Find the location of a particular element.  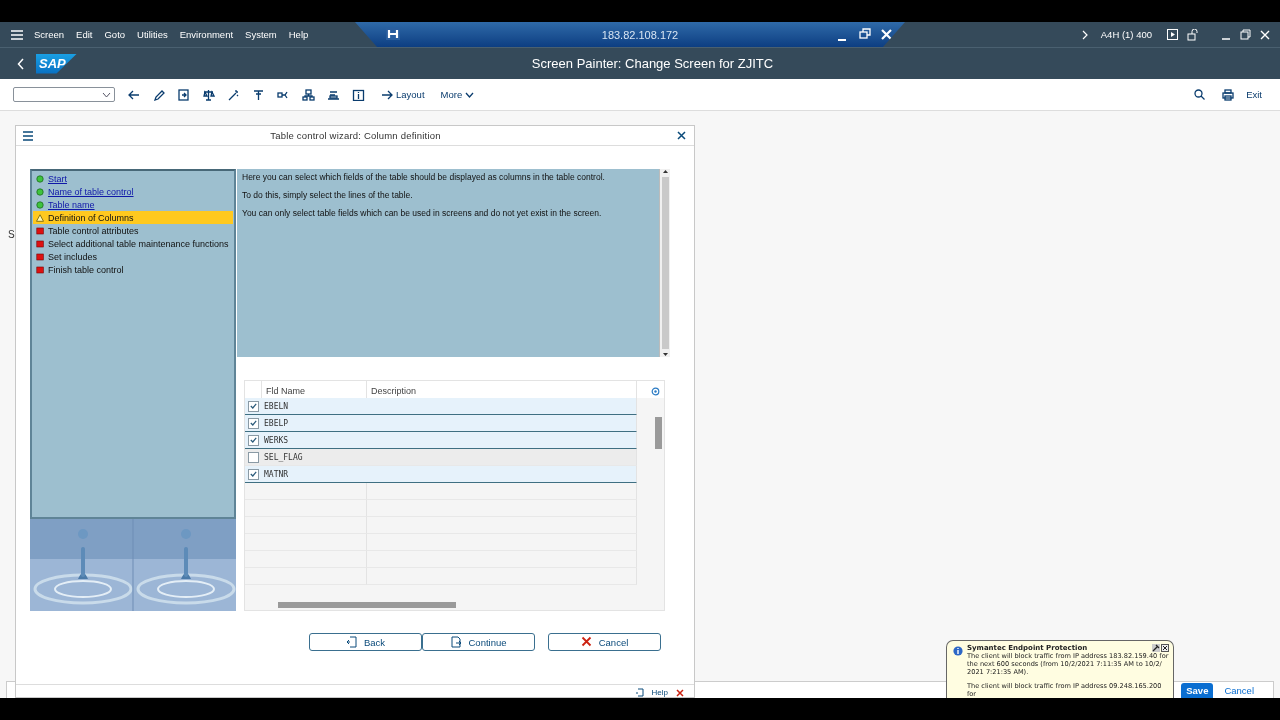

table-cell: WERKS is located at coordinates (314, 440).